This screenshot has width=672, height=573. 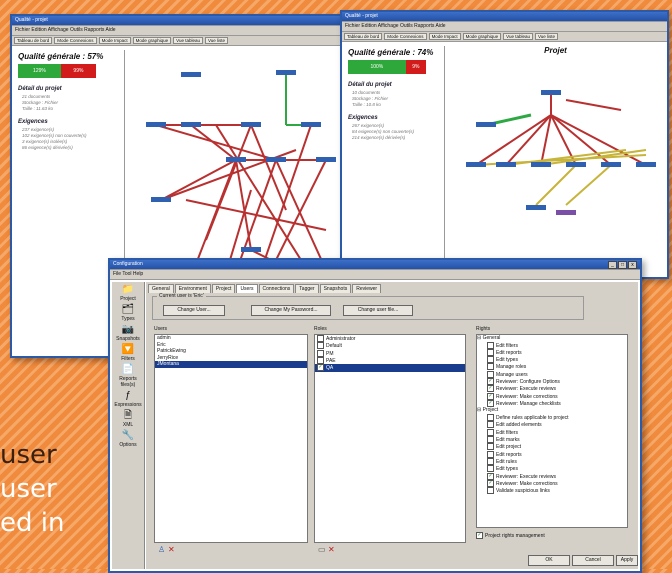 What do you see at coordinates (627, 560) in the screenshot?
I see `apply-button: Apply` at bounding box center [627, 560].